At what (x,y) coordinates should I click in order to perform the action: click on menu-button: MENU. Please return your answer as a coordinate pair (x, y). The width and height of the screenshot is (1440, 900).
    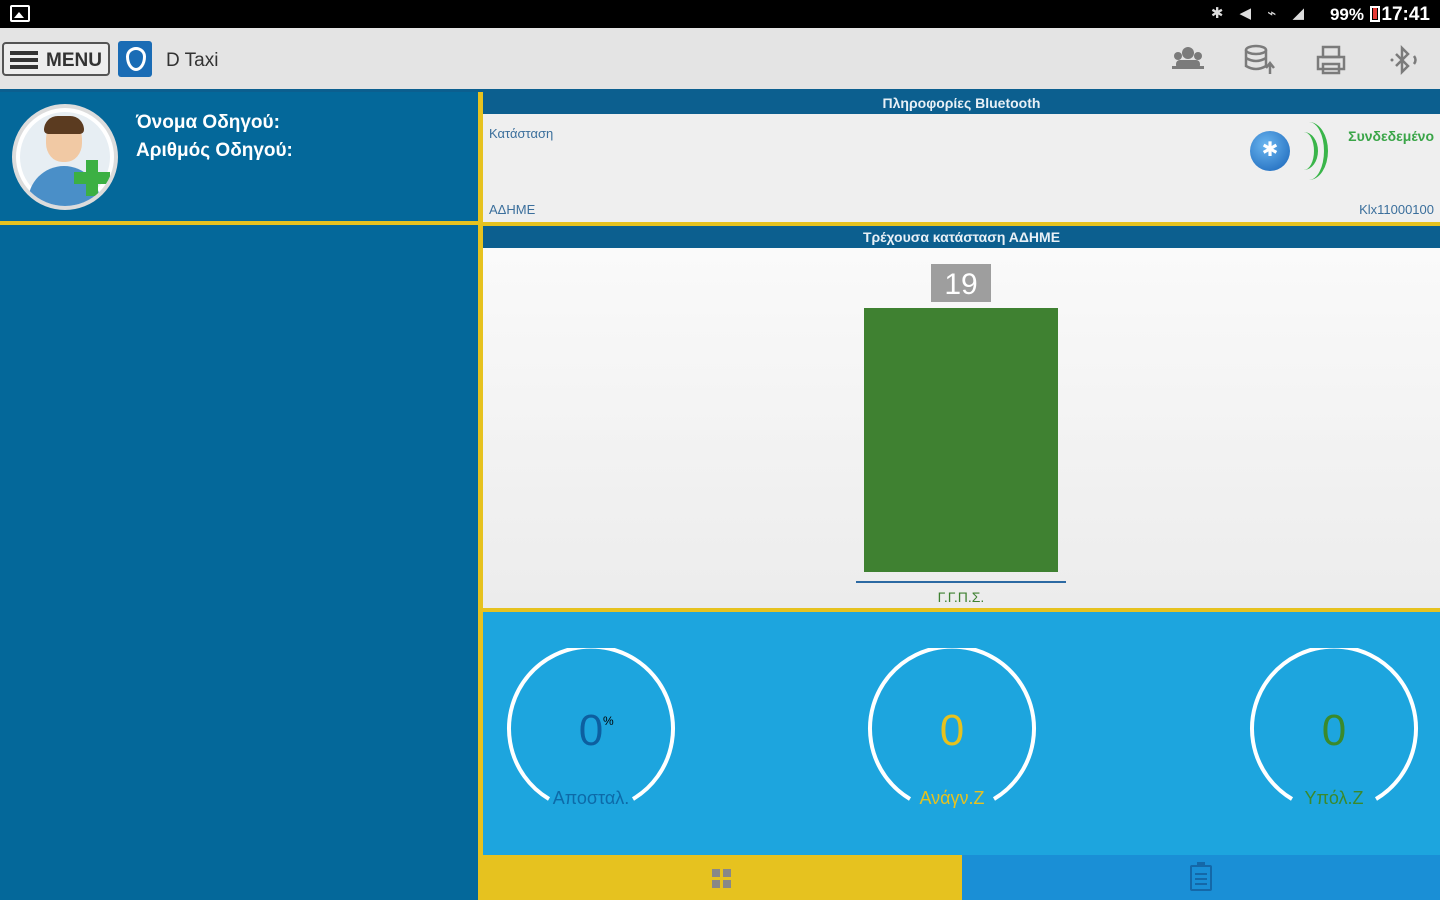
    Looking at the image, I should click on (56, 59).